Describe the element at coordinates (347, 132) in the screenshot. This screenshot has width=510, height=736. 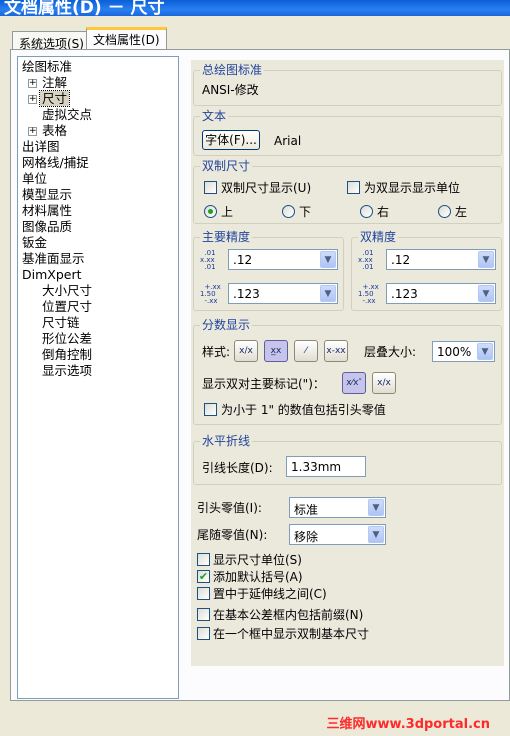
I see `text-group: 文本 字体(F)... Arial` at that location.